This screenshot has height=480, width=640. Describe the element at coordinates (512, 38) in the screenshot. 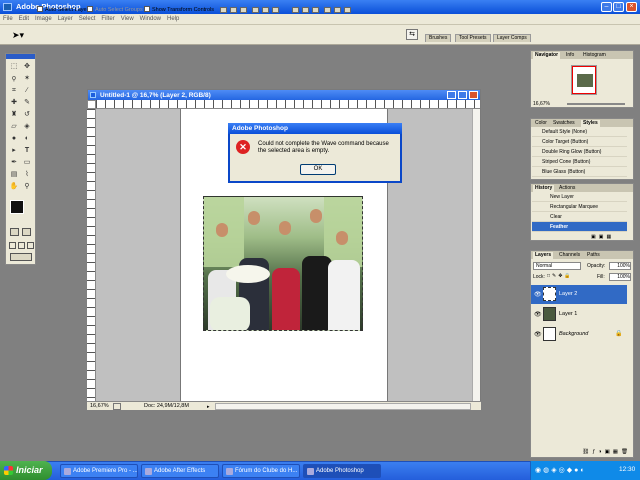

I see `palette-well-tab-layer-comps: Layer Comps` at that location.